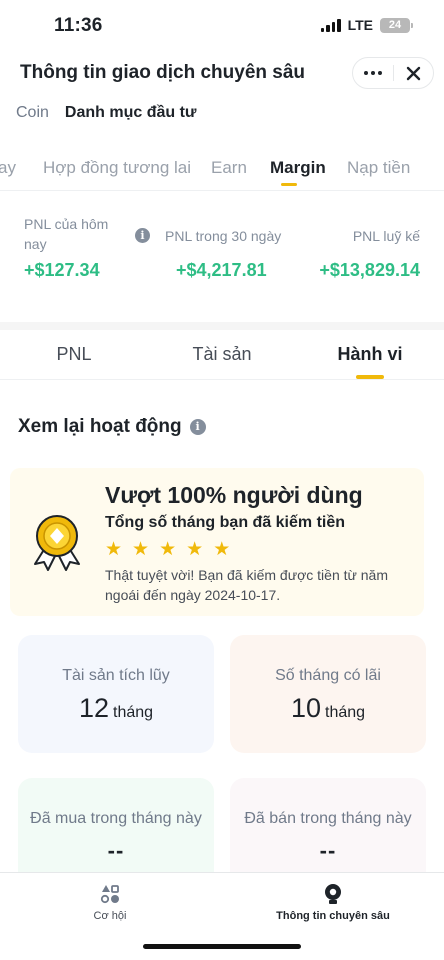  I want to click on pnl-cumulative-value: +$13,829.14, so click(369, 270).